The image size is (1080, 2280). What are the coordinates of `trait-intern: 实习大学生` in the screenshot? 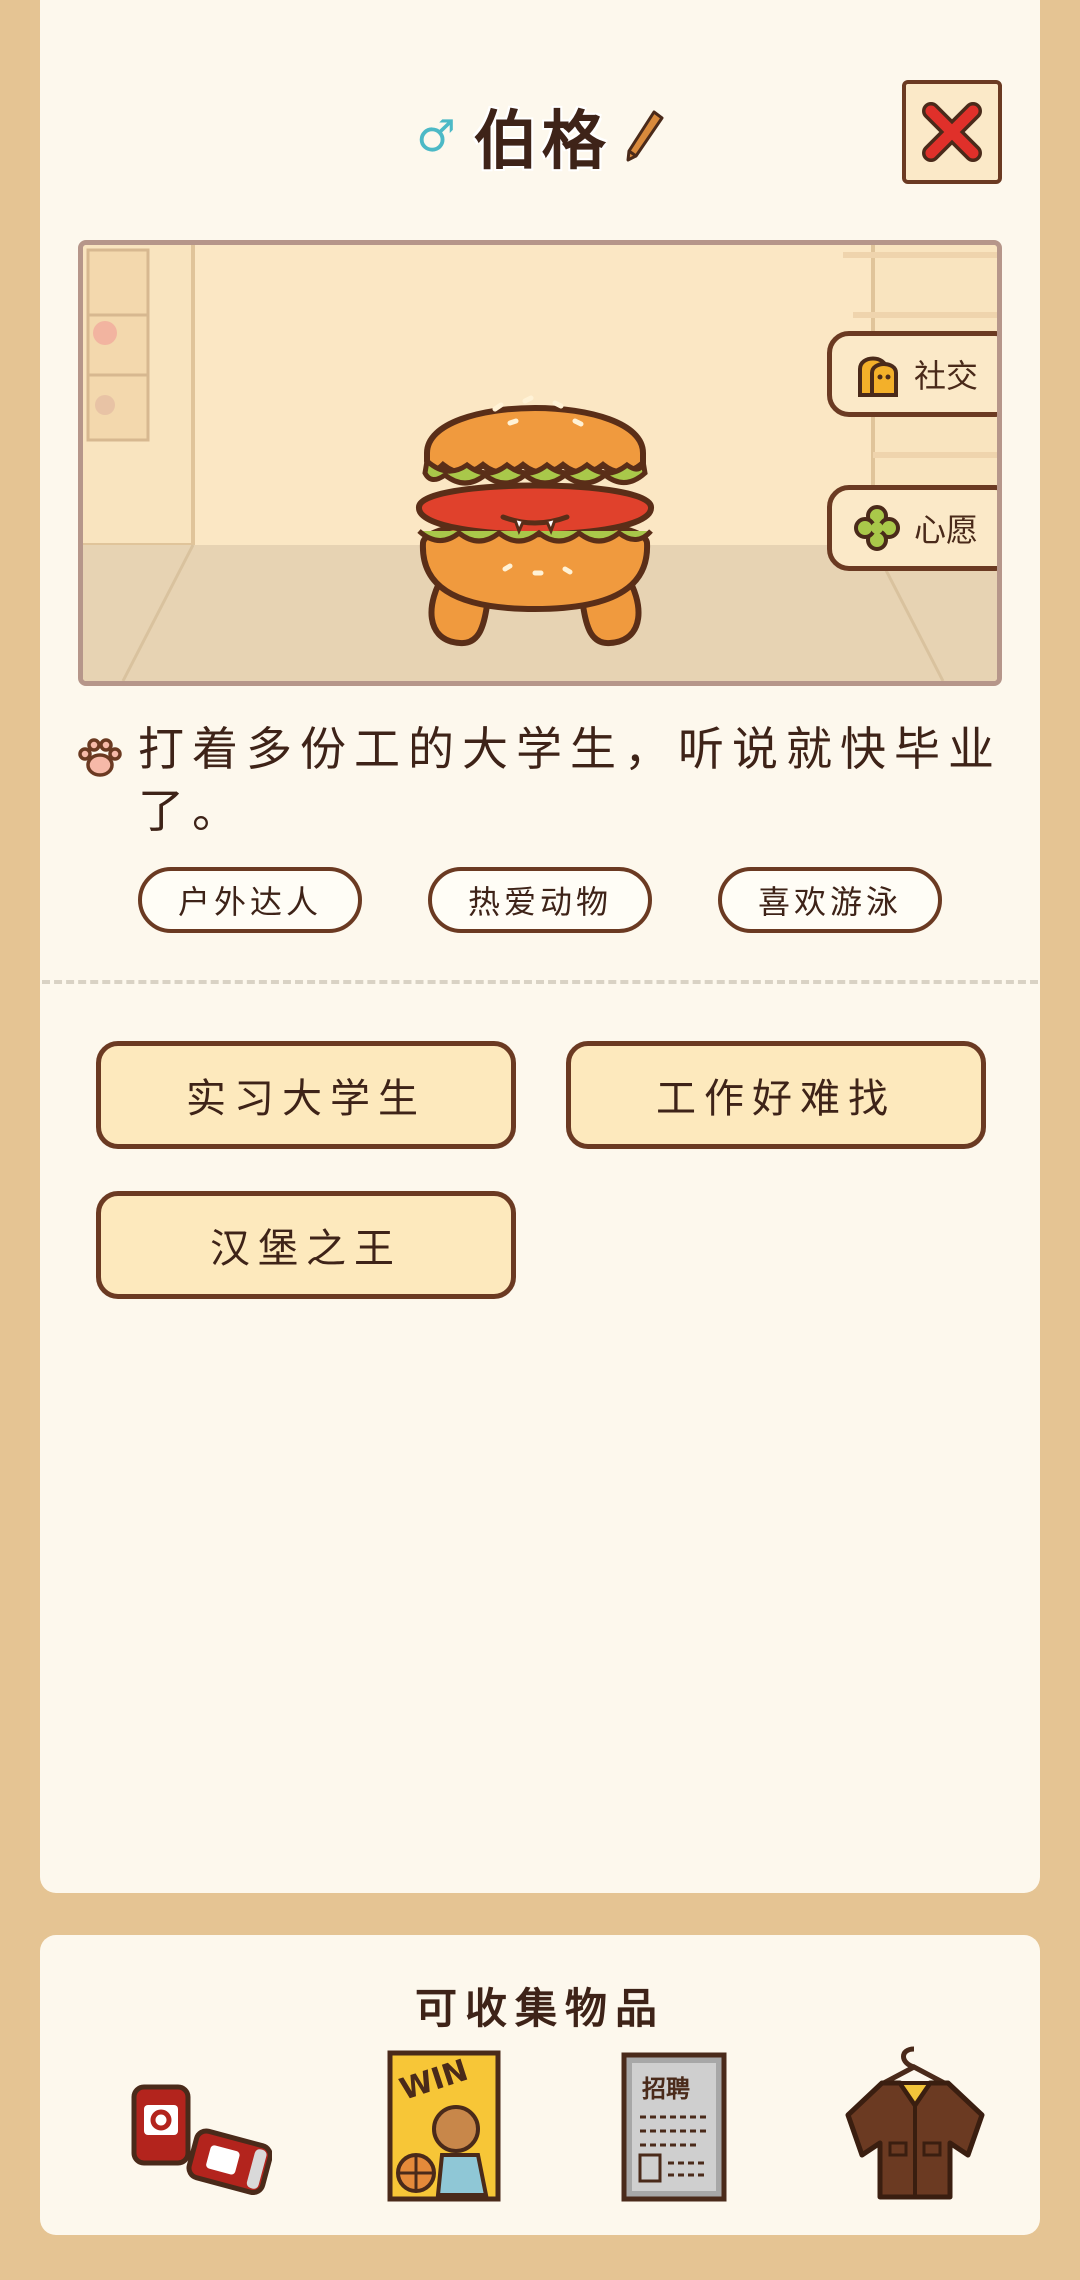 It's located at (306, 1095).